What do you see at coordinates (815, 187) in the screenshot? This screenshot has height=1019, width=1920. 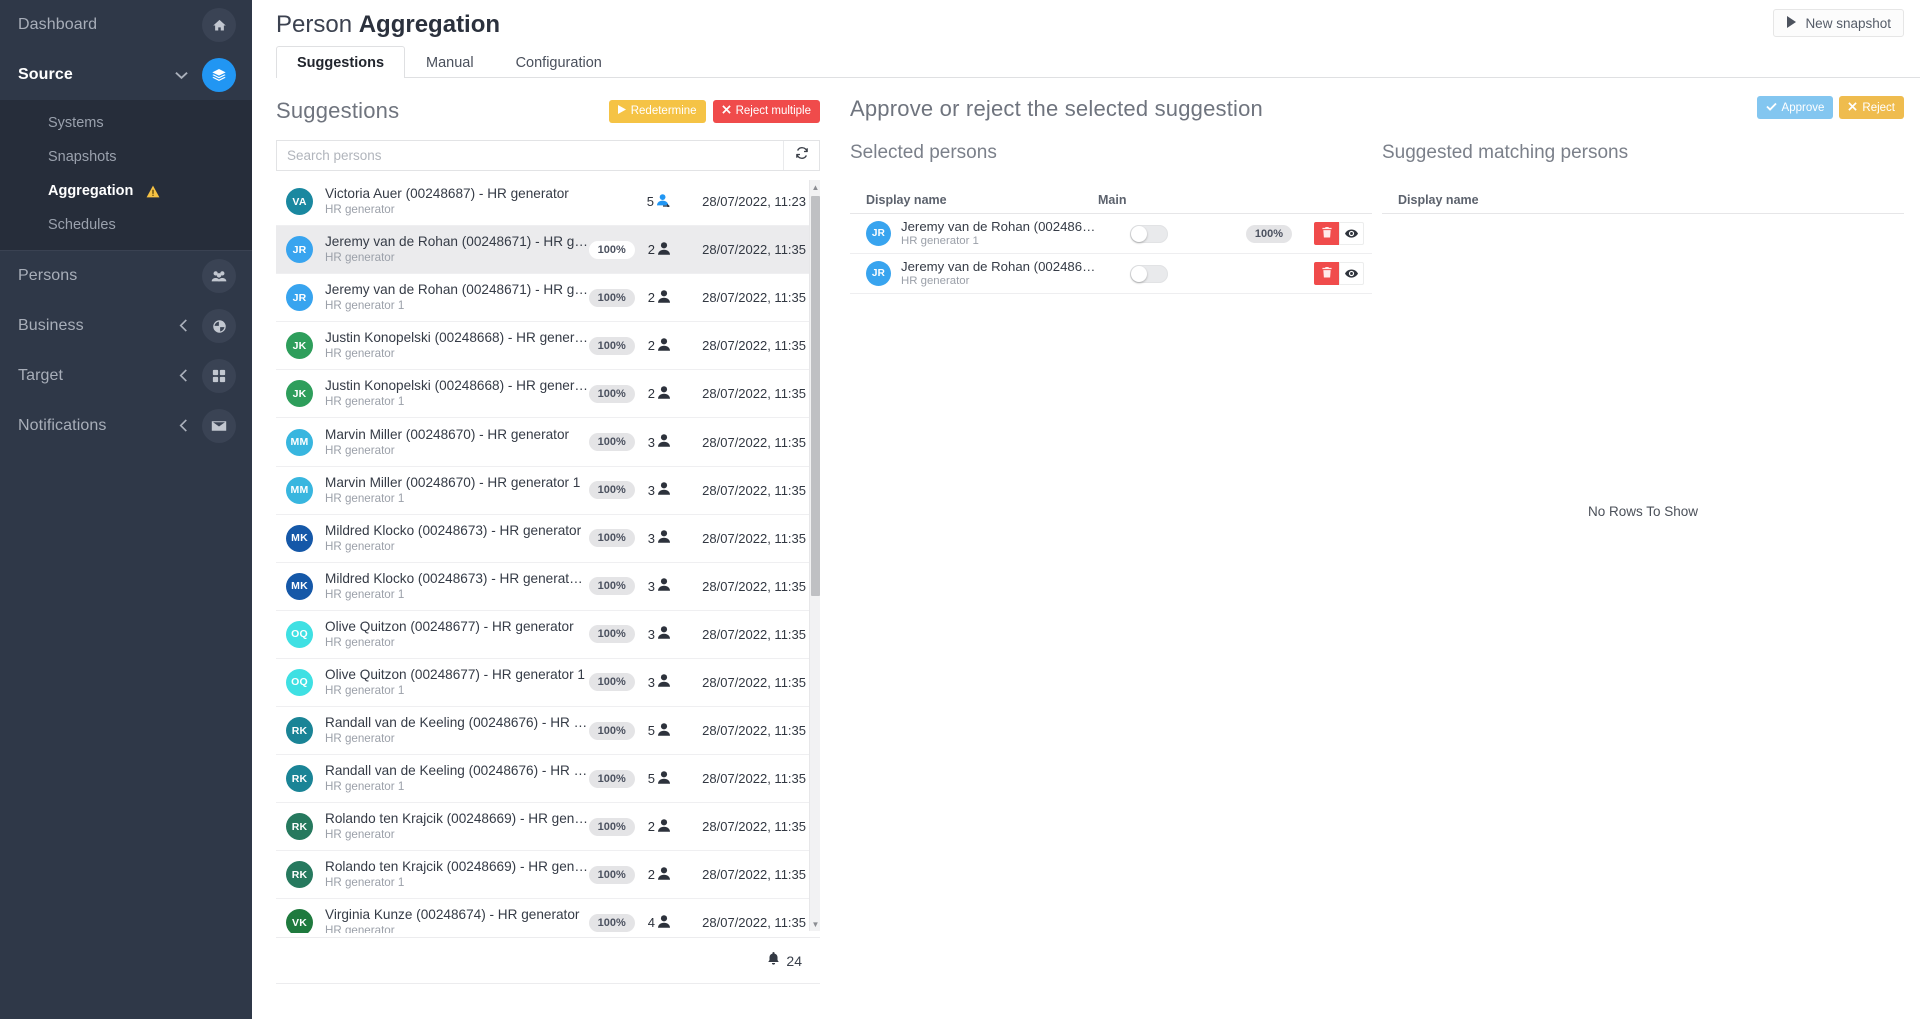 I see `scroll-up-icon: ▲` at bounding box center [815, 187].